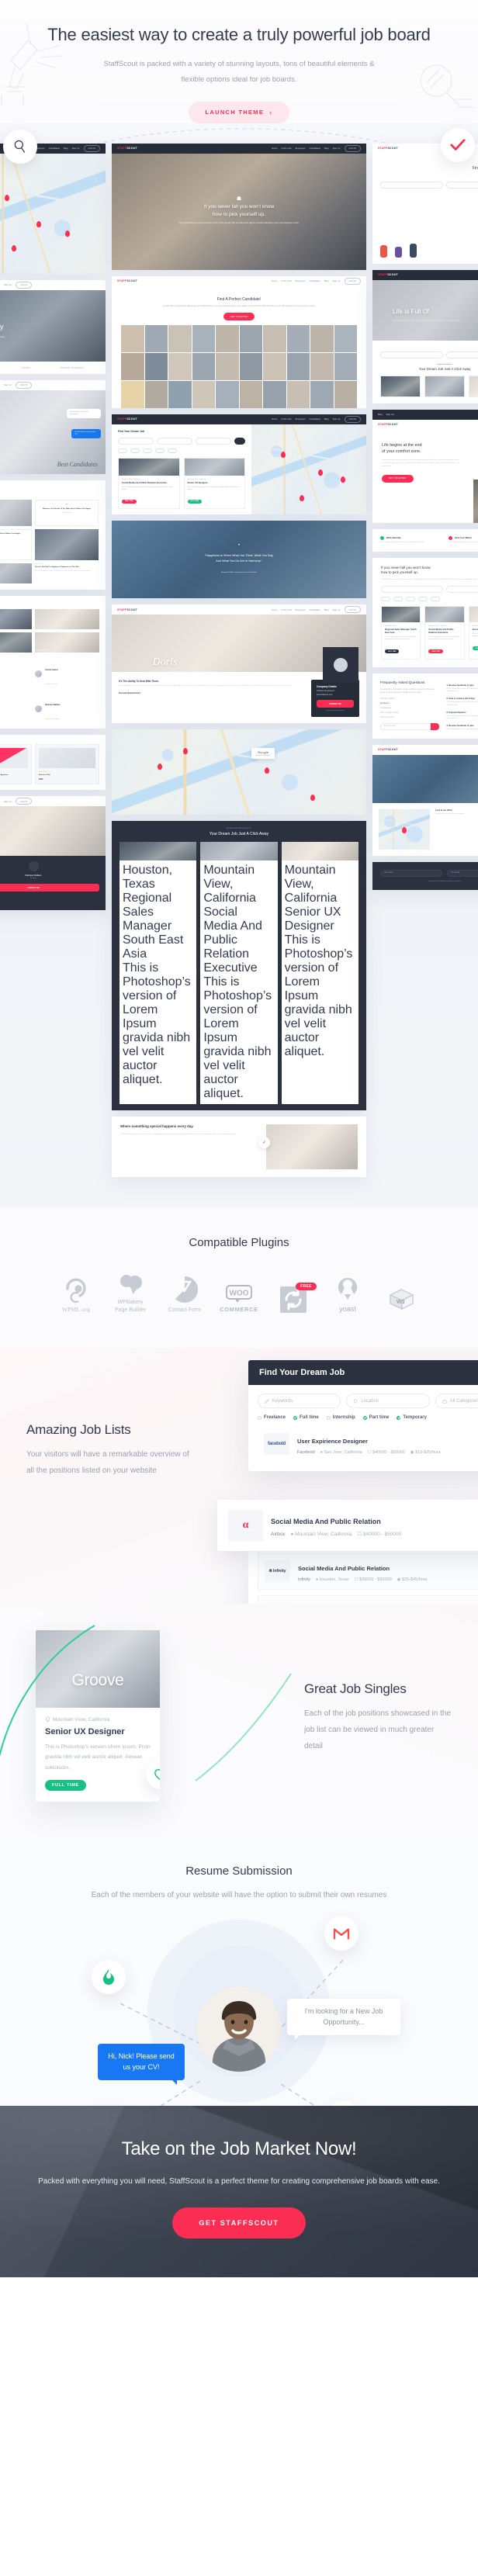 The height and width of the screenshot is (2576, 478). Describe the element at coordinates (49, 888) in the screenshot. I see `profile-contact-button: CONTACT ME` at that location.